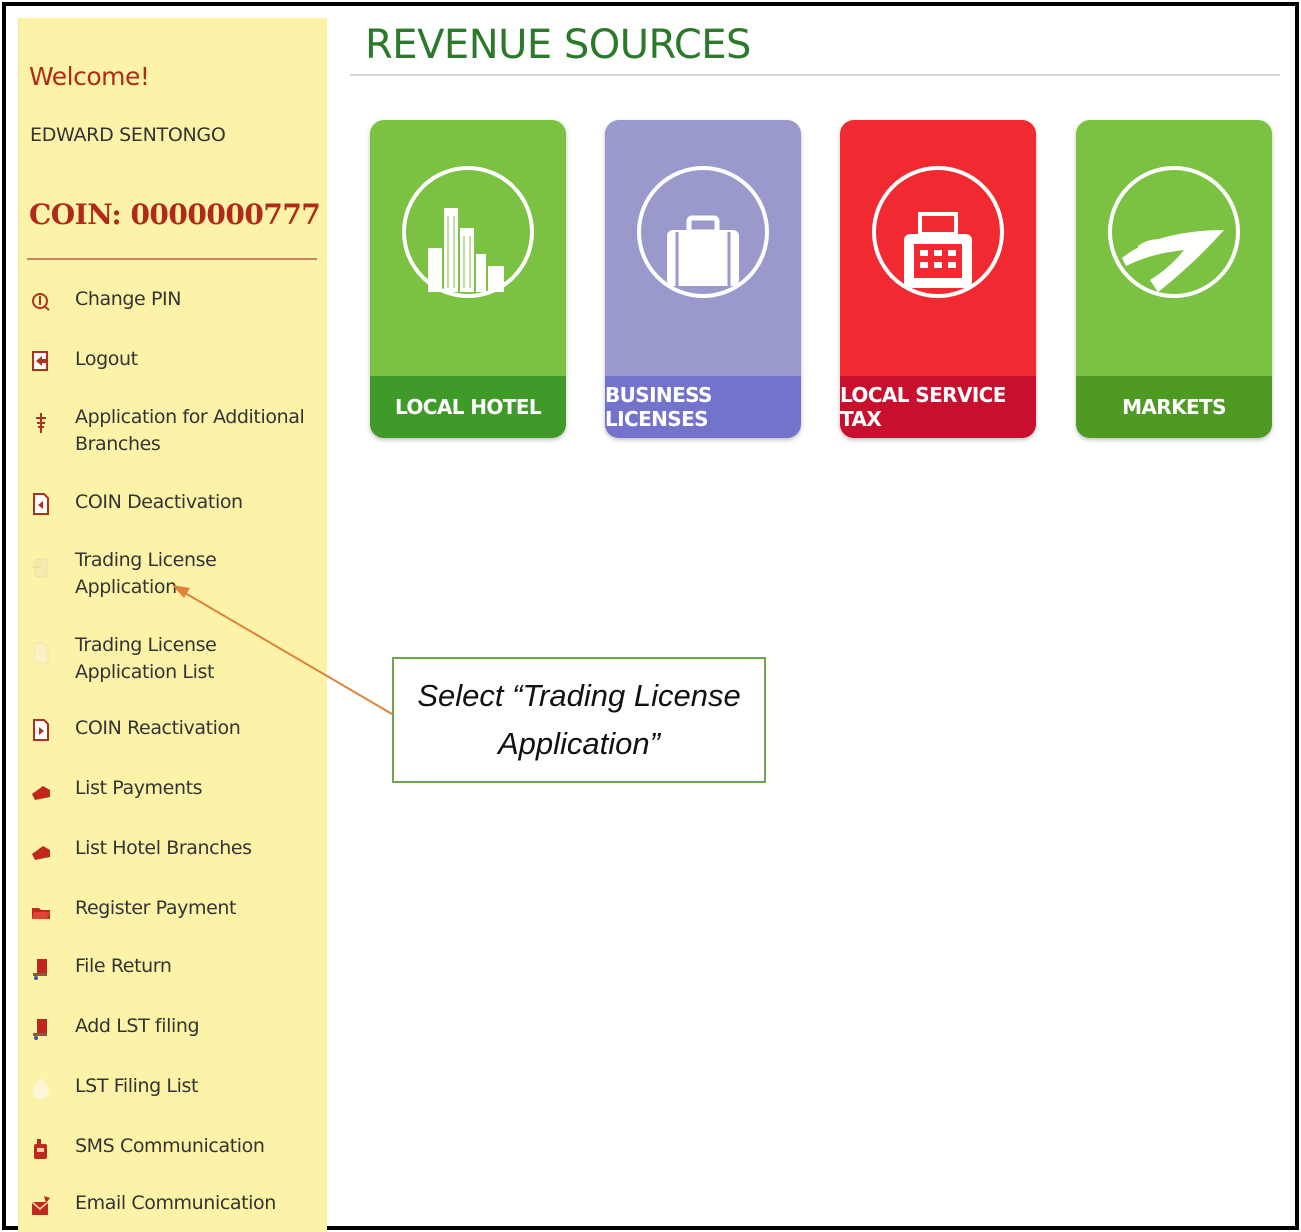 The image size is (1301, 1232). I want to click on callout-text: Select “Trading License Application”, so click(579, 719).